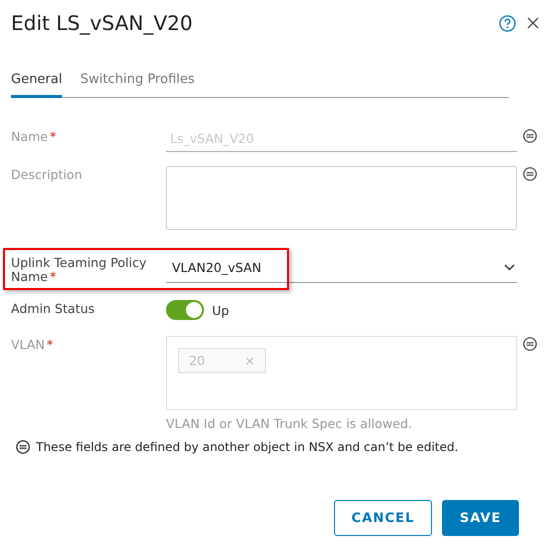 This screenshot has height=550, width=551. What do you see at coordinates (507, 23) in the screenshot?
I see `help-icon` at bounding box center [507, 23].